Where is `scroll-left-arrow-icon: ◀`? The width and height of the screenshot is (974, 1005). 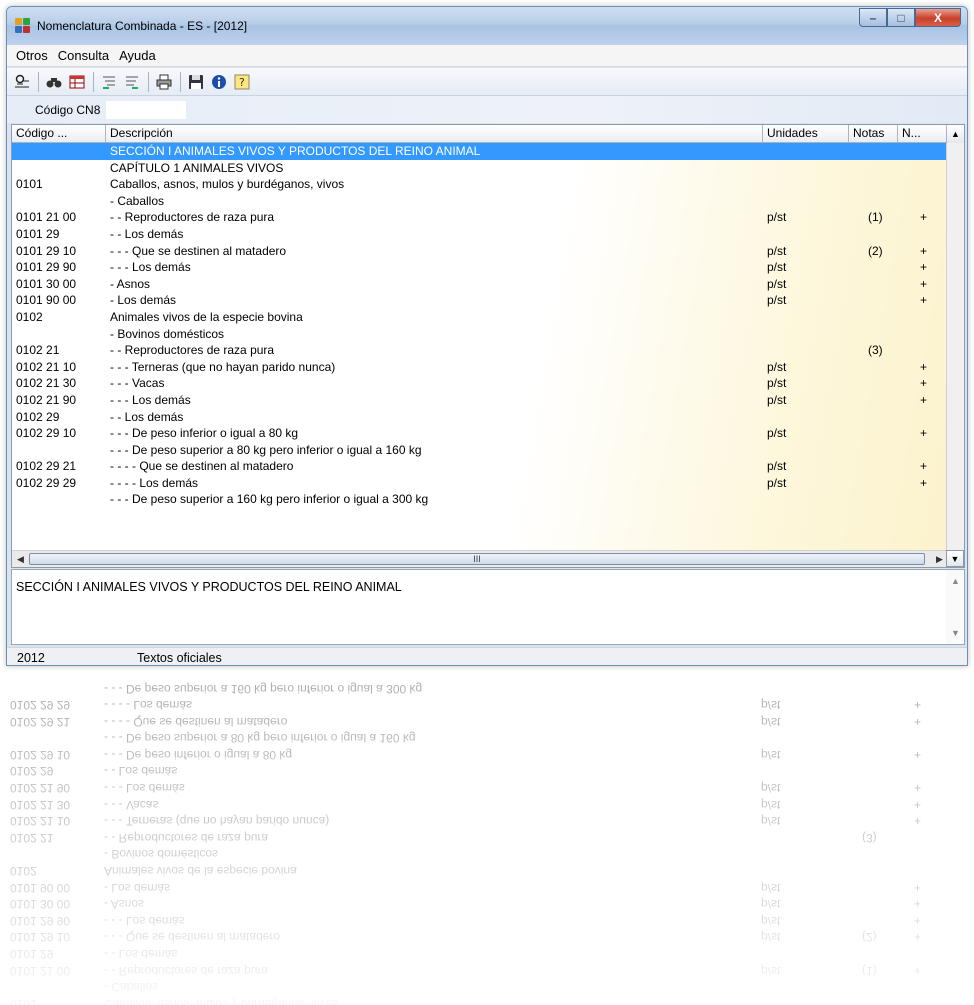
scroll-left-arrow-icon: ◀ is located at coordinates (20, 559).